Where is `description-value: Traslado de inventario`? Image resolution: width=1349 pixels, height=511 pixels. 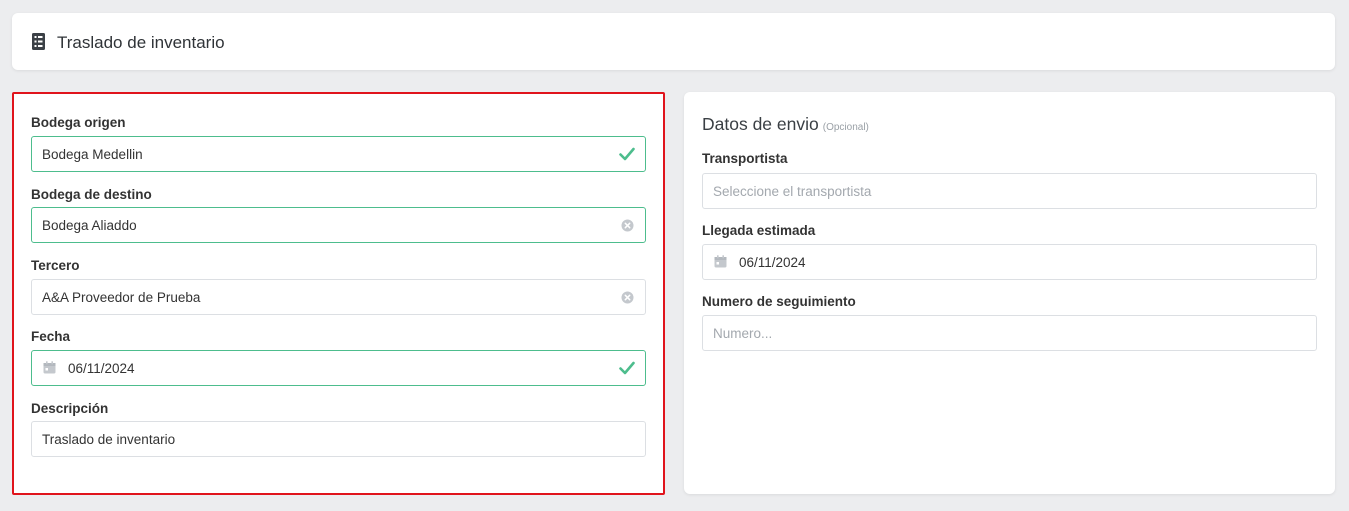 description-value: Traslado de inventario is located at coordinates (109, 439).